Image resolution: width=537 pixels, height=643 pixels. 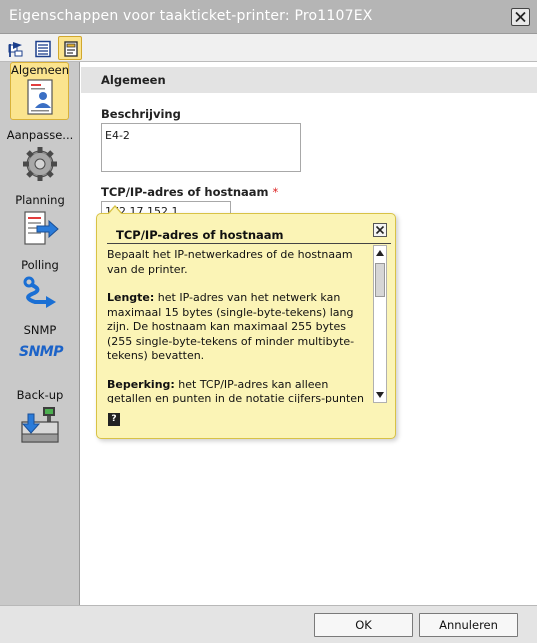 What do you see at coordinates (40, 70) in the screenshot?
I see `sidebar-item-label: Algemeen` at bounding box center [40, 70].